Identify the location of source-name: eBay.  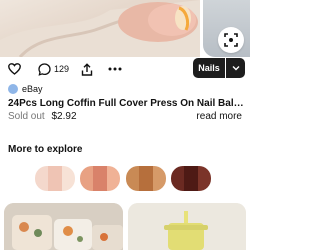
(32, 89).